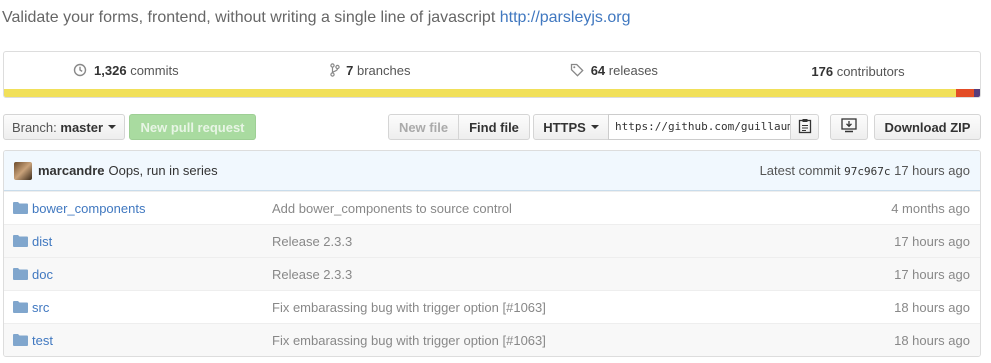 This screenshot has height=363, width=991. I want to click on download-zip-button: Download ZIP, so click(927, 127).